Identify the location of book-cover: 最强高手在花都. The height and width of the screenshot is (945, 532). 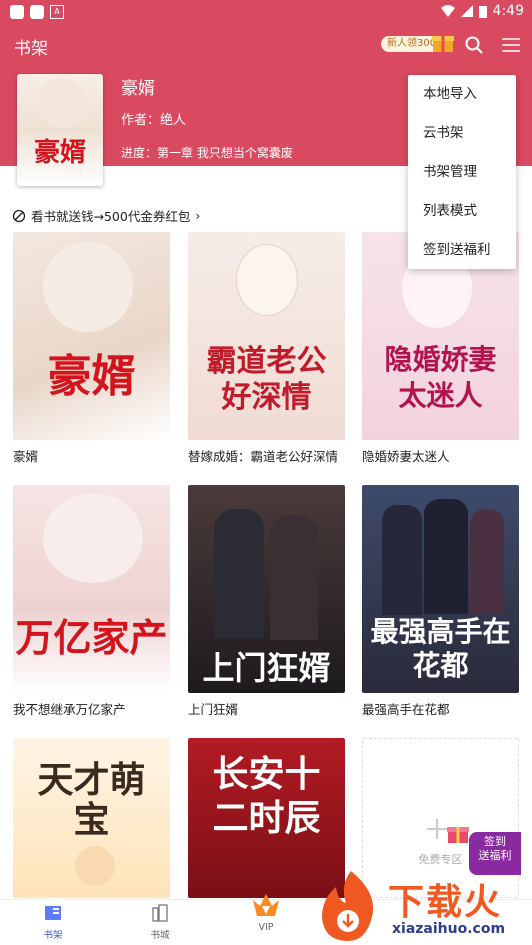
(440, 589).